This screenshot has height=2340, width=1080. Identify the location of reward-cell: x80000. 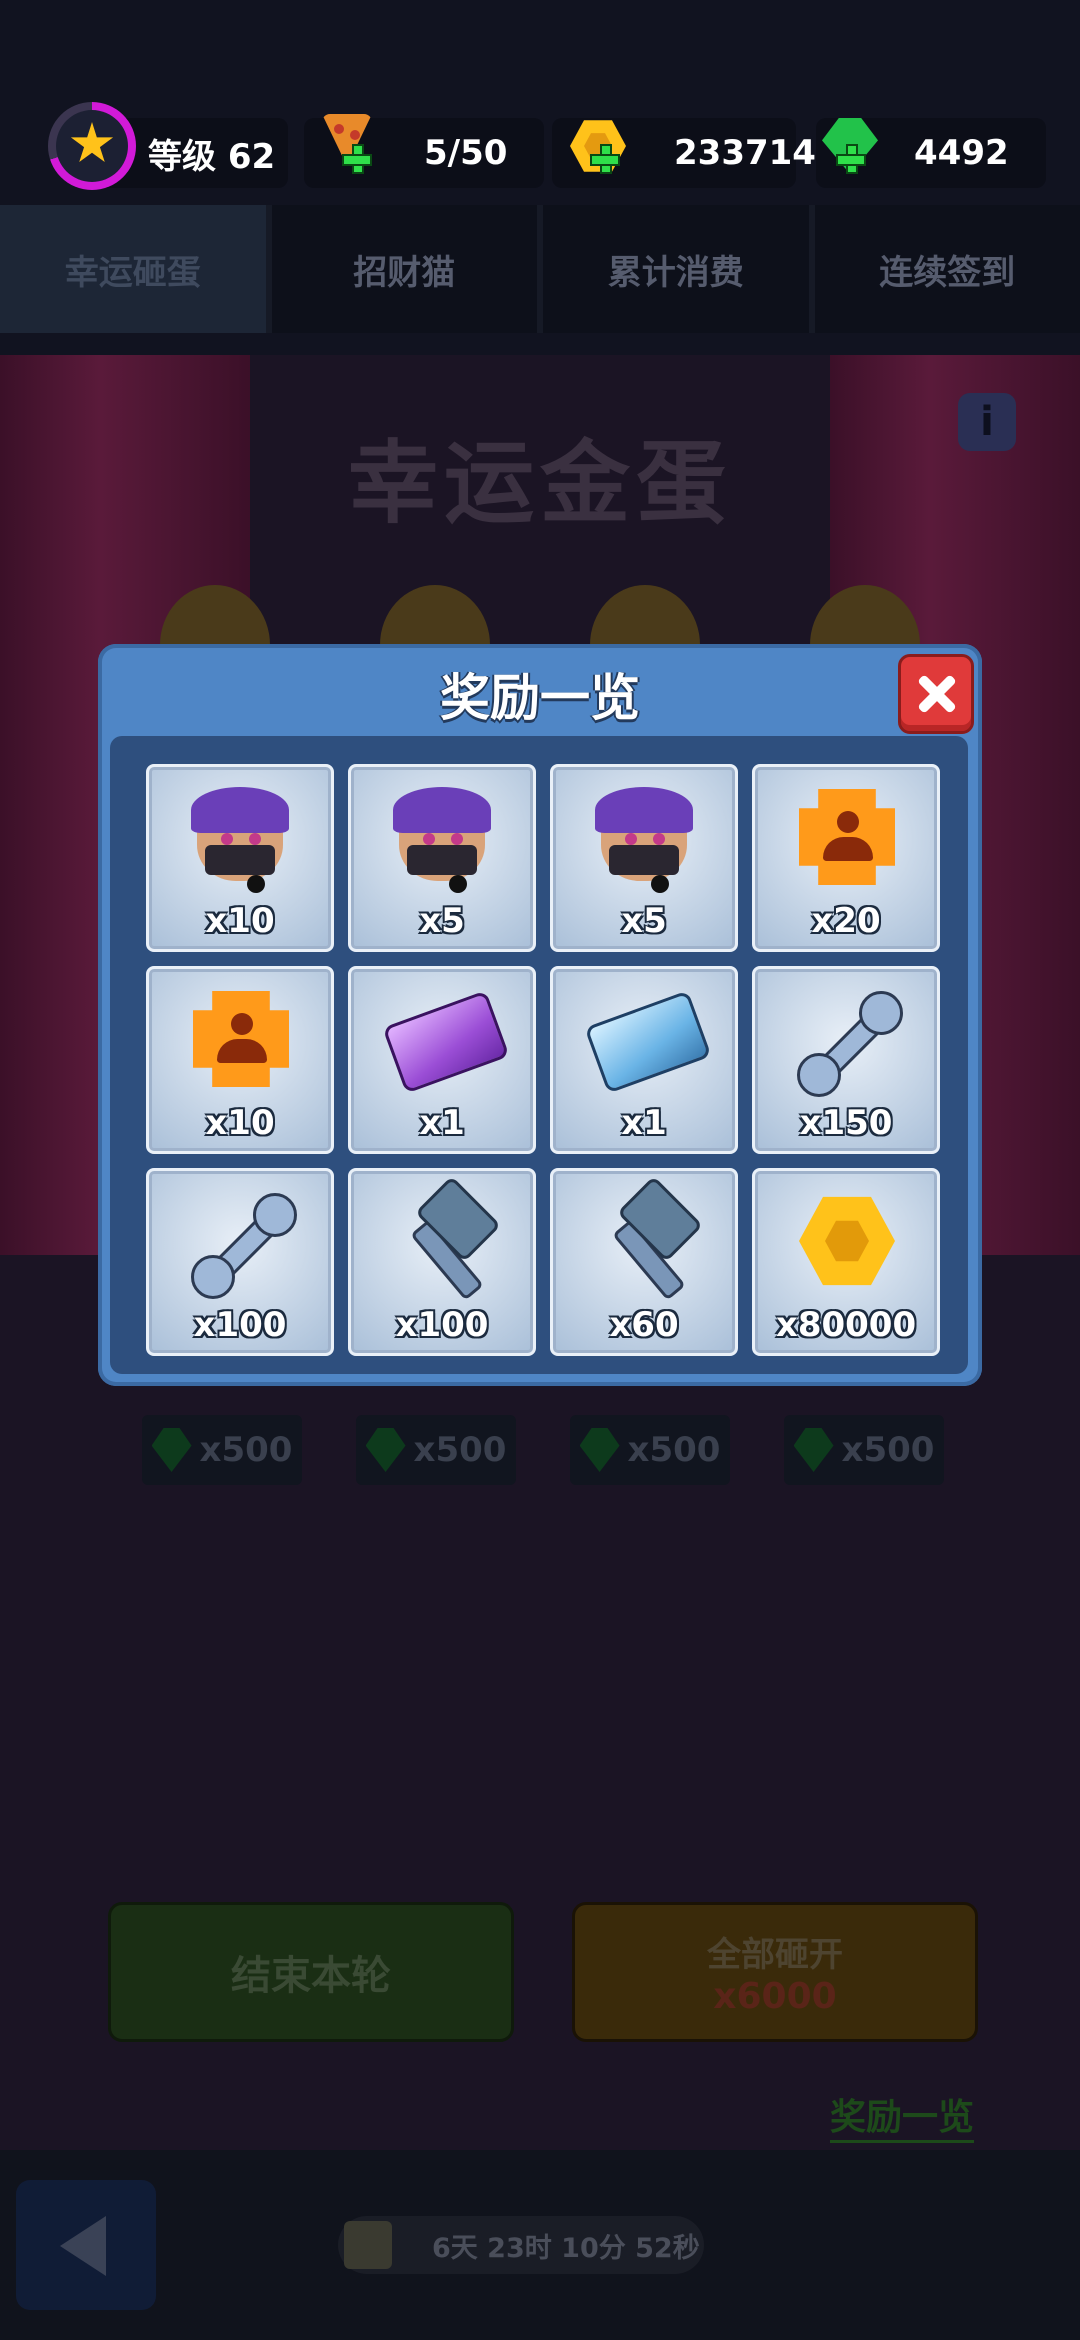
(846, 1262).